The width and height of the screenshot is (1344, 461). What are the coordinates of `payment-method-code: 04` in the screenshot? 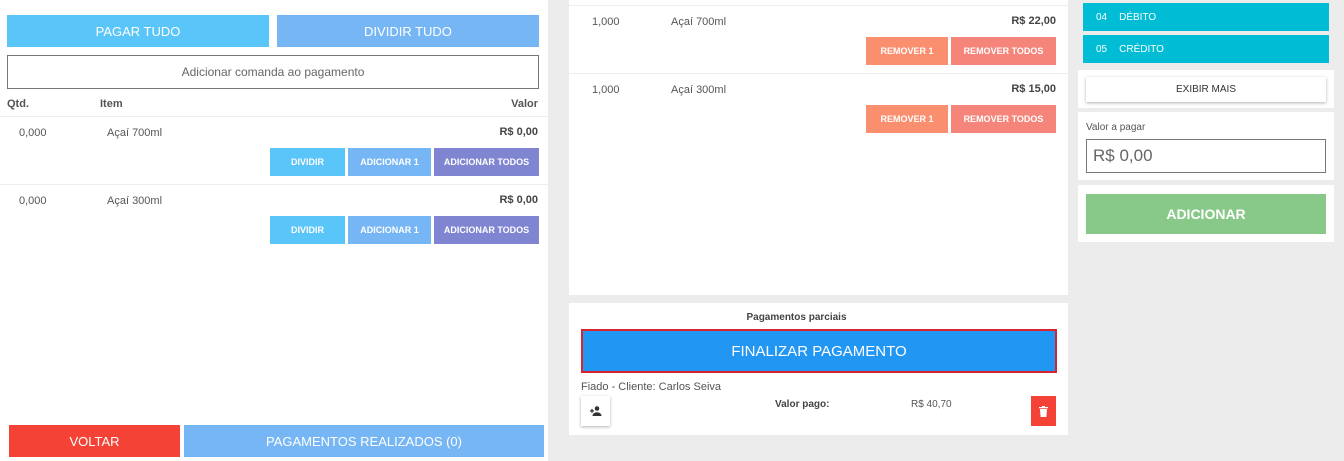 It's located at (1102, 17).